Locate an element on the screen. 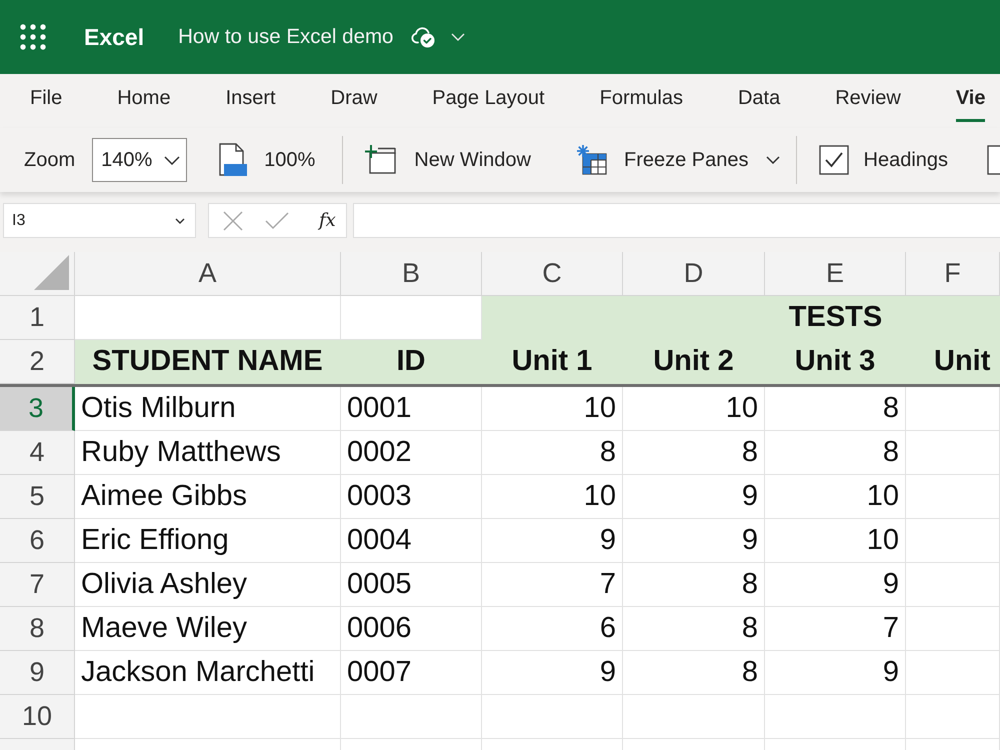  cloud-check-icon is located at coordinates (423, 37).